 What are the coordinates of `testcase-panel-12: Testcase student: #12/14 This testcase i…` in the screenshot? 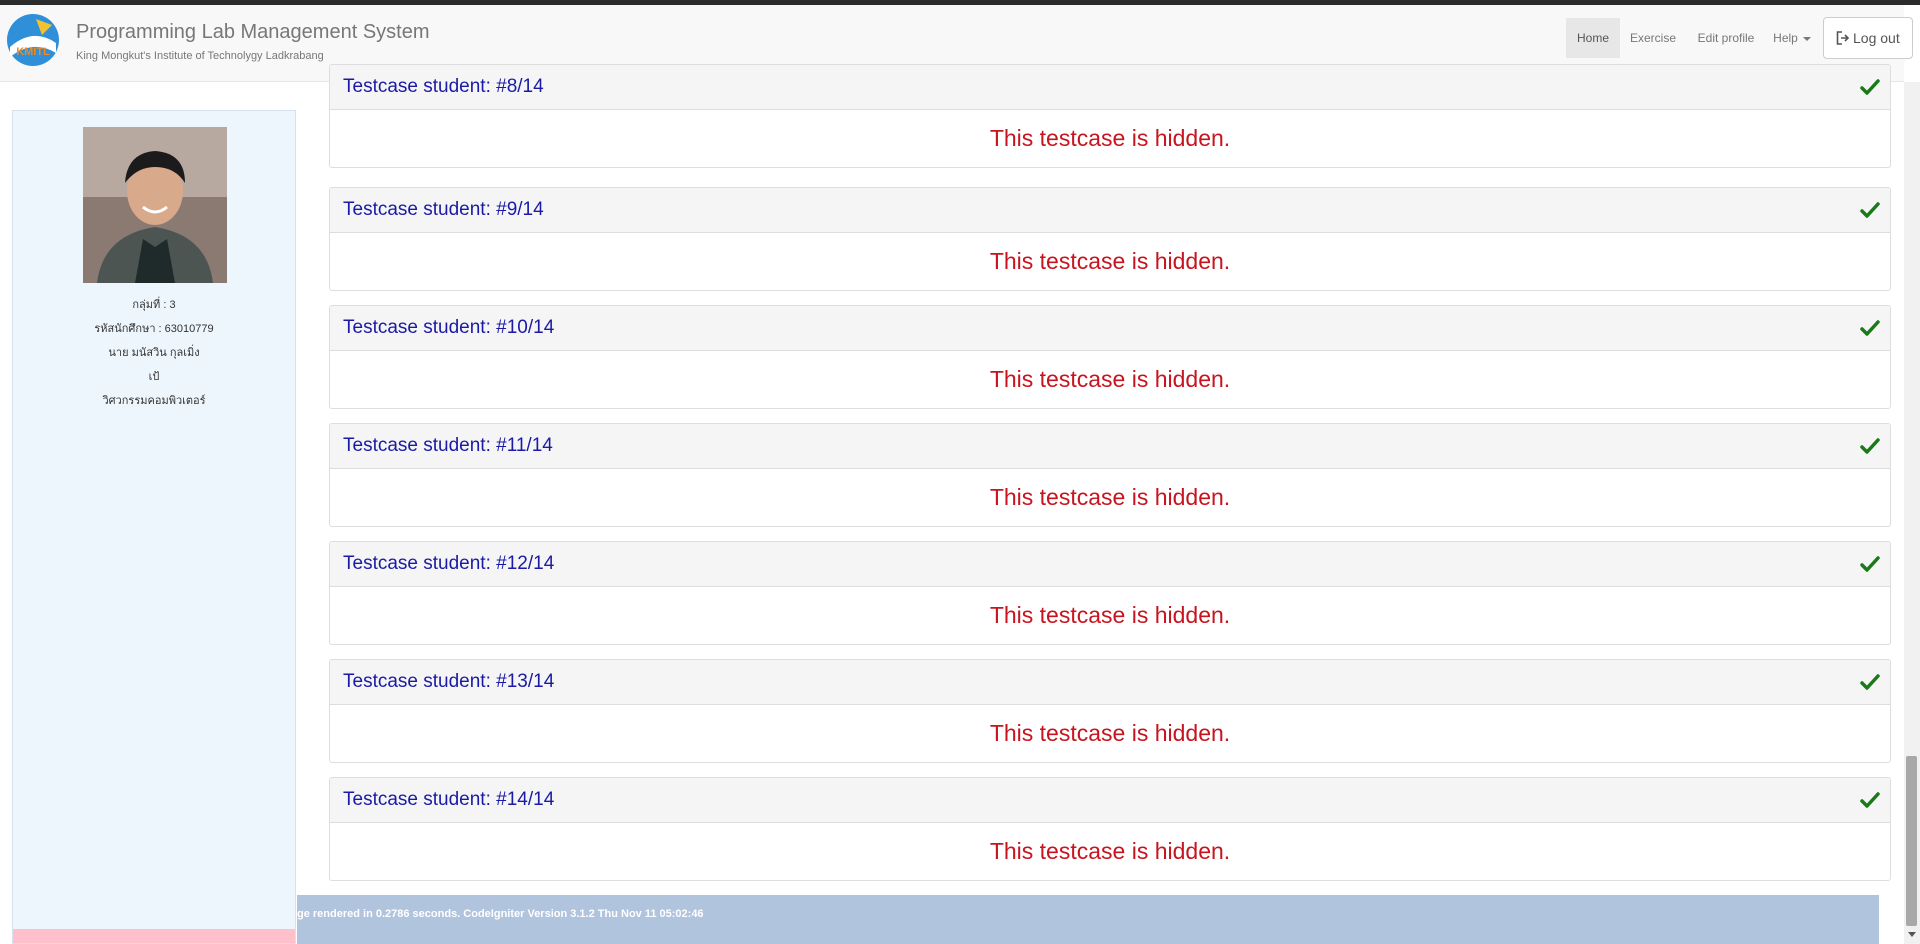 It's located at (1110, 593).